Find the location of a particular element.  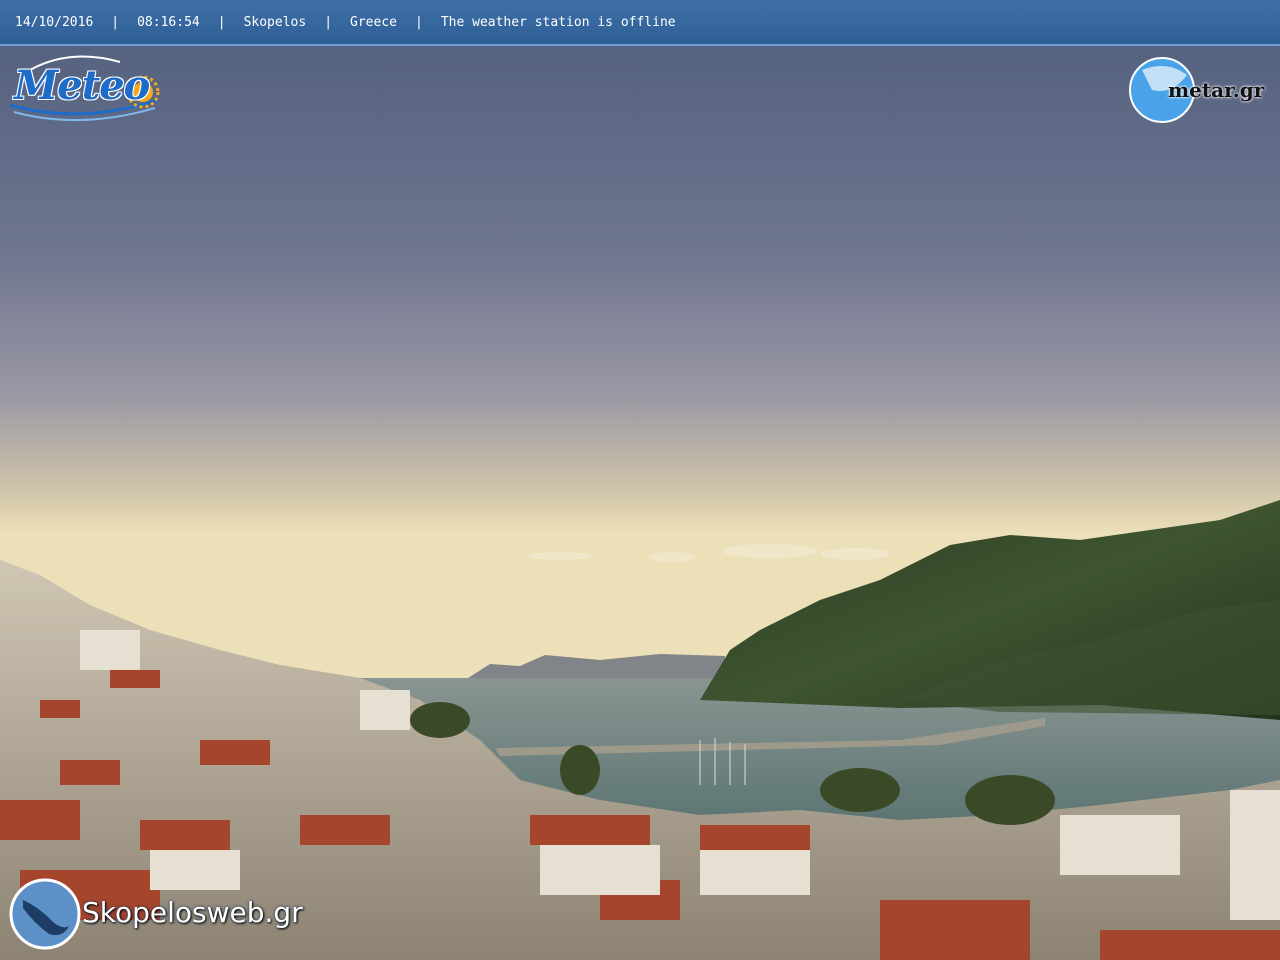

metar-logo: metar.gr is located at coordinates (1216, 90).